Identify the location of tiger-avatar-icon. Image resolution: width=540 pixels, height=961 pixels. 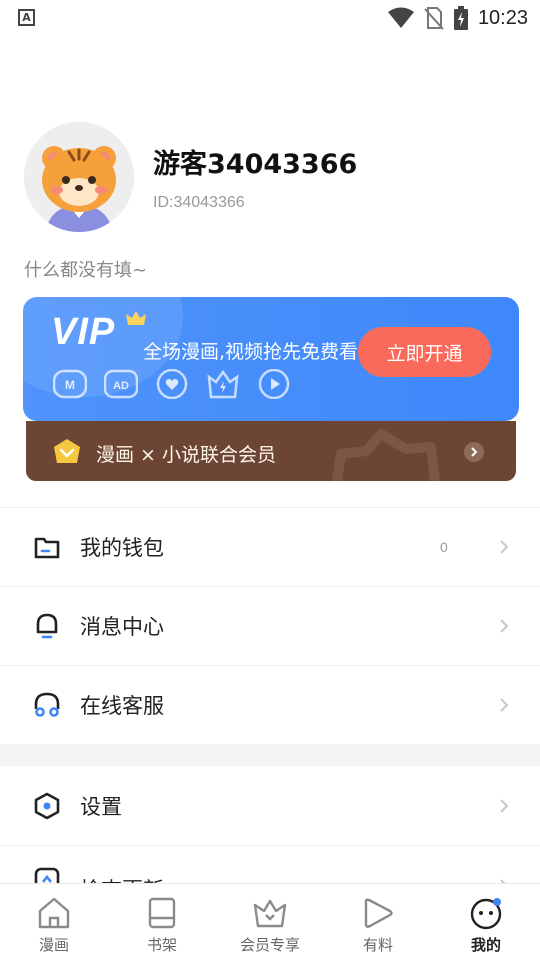
(79, 177).